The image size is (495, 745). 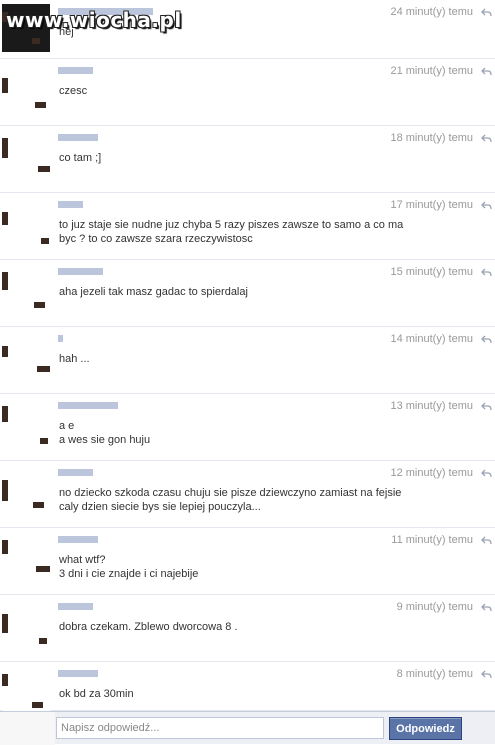 What do you see at coordinates (156, 239) in the screenshot?
I see `message-line: byc ? to co zawsze szara rzeczywistosc` at bounding box center [156, 239].